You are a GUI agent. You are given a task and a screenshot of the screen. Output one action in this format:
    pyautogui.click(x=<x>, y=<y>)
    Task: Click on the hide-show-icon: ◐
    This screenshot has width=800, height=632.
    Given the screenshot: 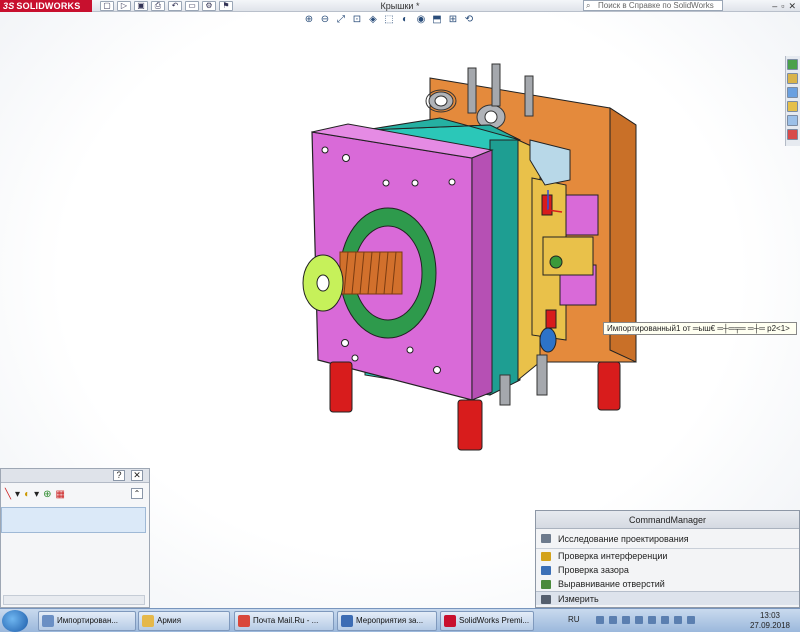 What is the action you would take?
    pyautogui.click(x=405, y=20)
    